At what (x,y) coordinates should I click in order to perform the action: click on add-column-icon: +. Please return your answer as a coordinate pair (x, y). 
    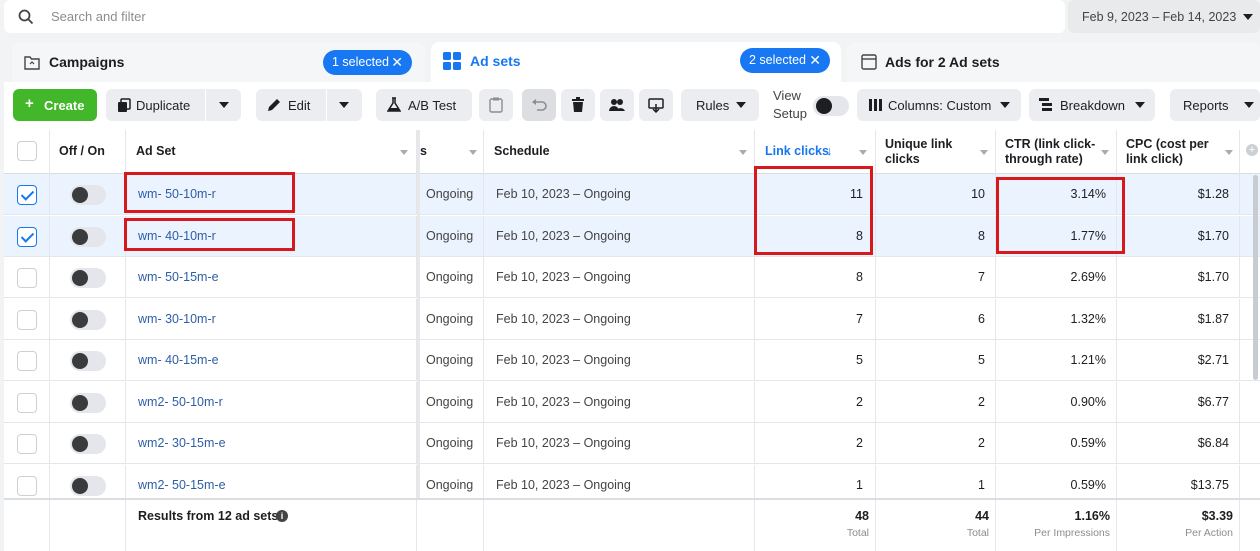
    Looking at the image, I should click on (1252, 150).